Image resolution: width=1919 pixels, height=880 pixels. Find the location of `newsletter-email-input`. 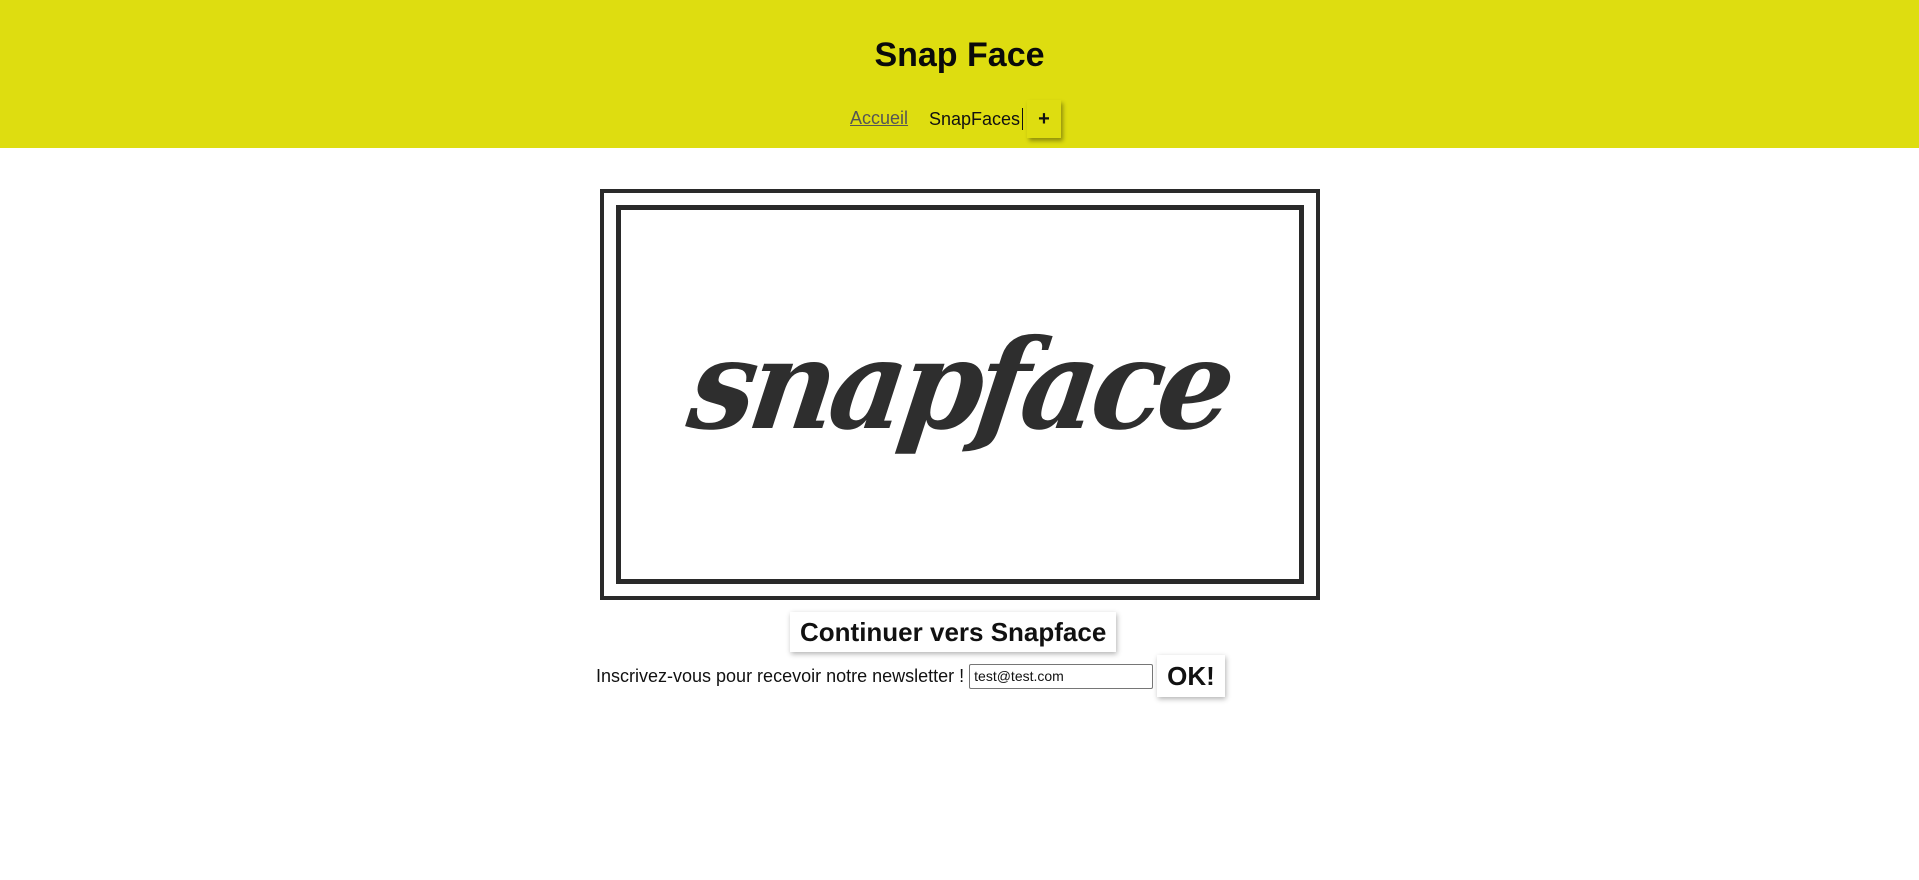

newsletter-email-input is located at coordinates (1061, 676).